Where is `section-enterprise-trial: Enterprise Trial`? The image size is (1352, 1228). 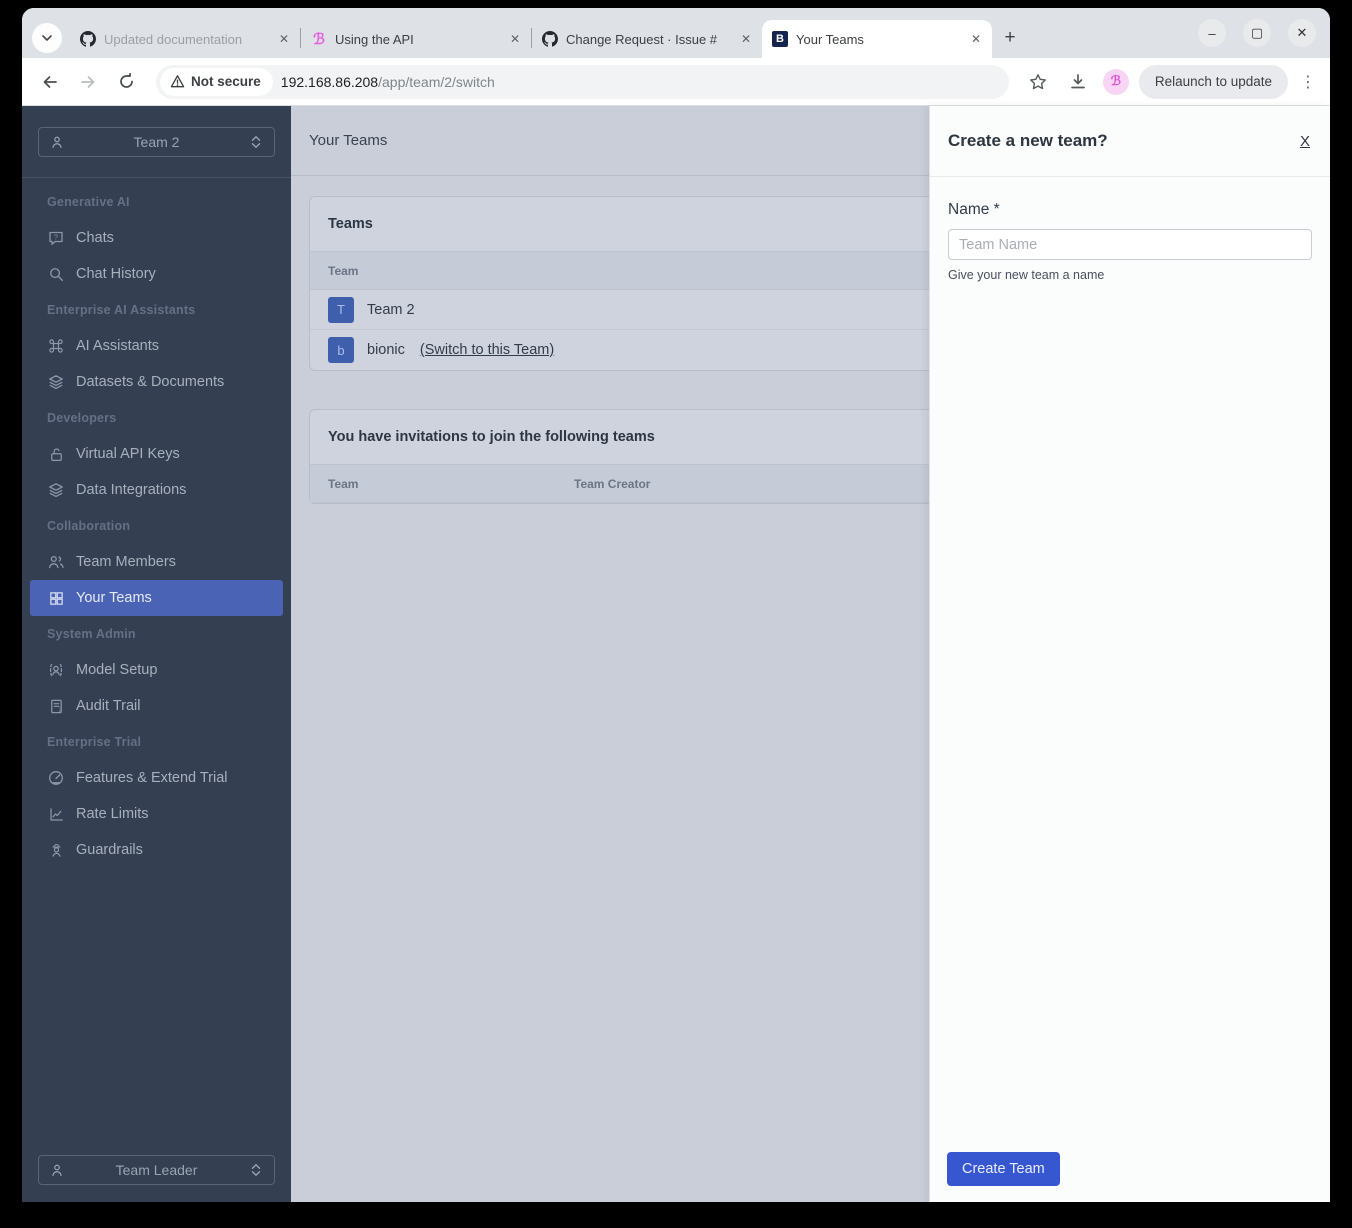
section-enterprise-trial: Enterprise Trial is located at coordinates (94, 742).